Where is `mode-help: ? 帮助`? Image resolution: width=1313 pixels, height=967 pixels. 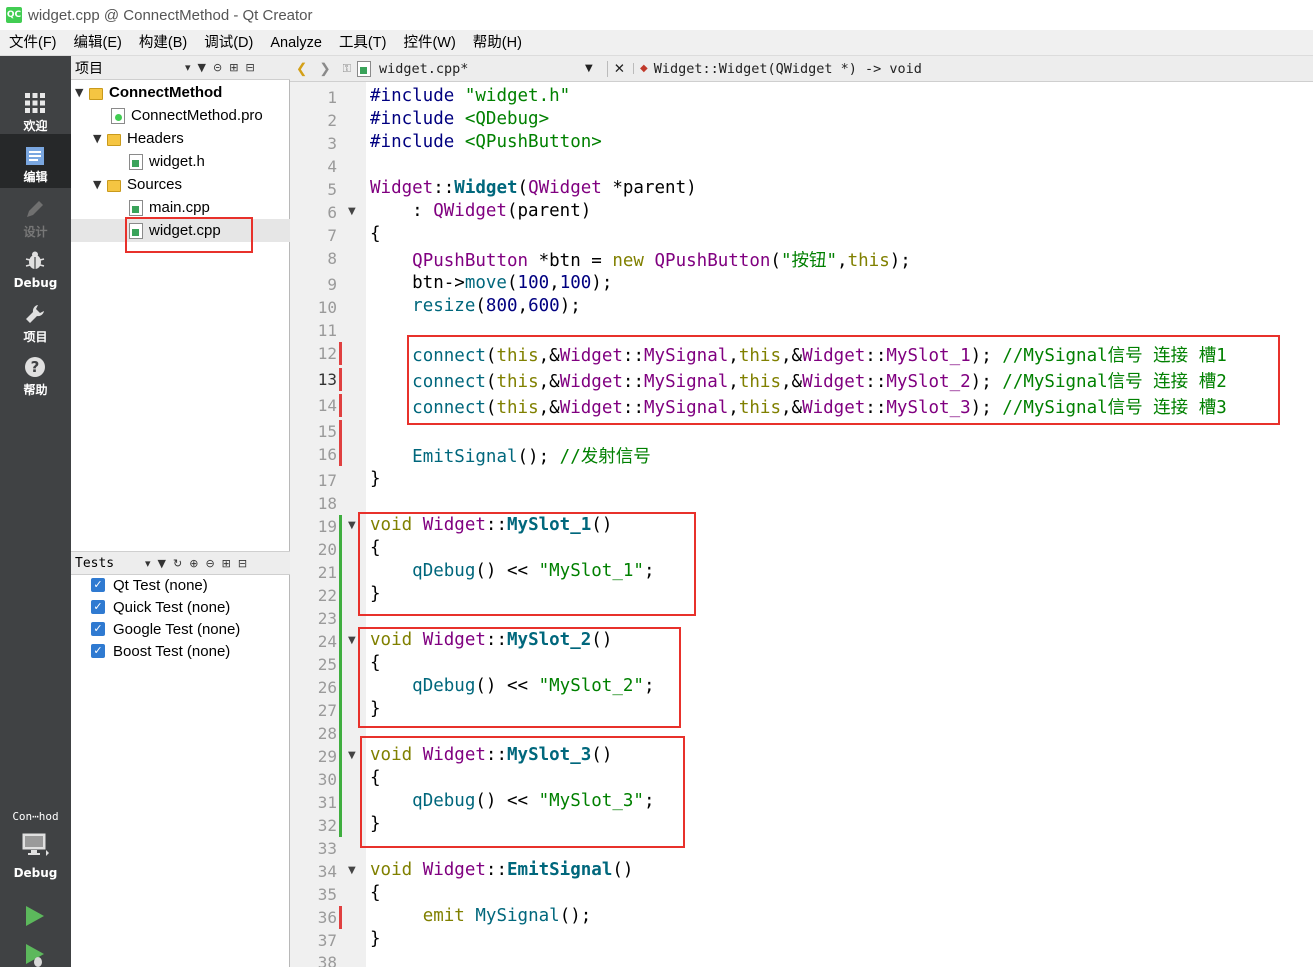 mode-help: ? 帮助 is located at coordinates (35, 378).